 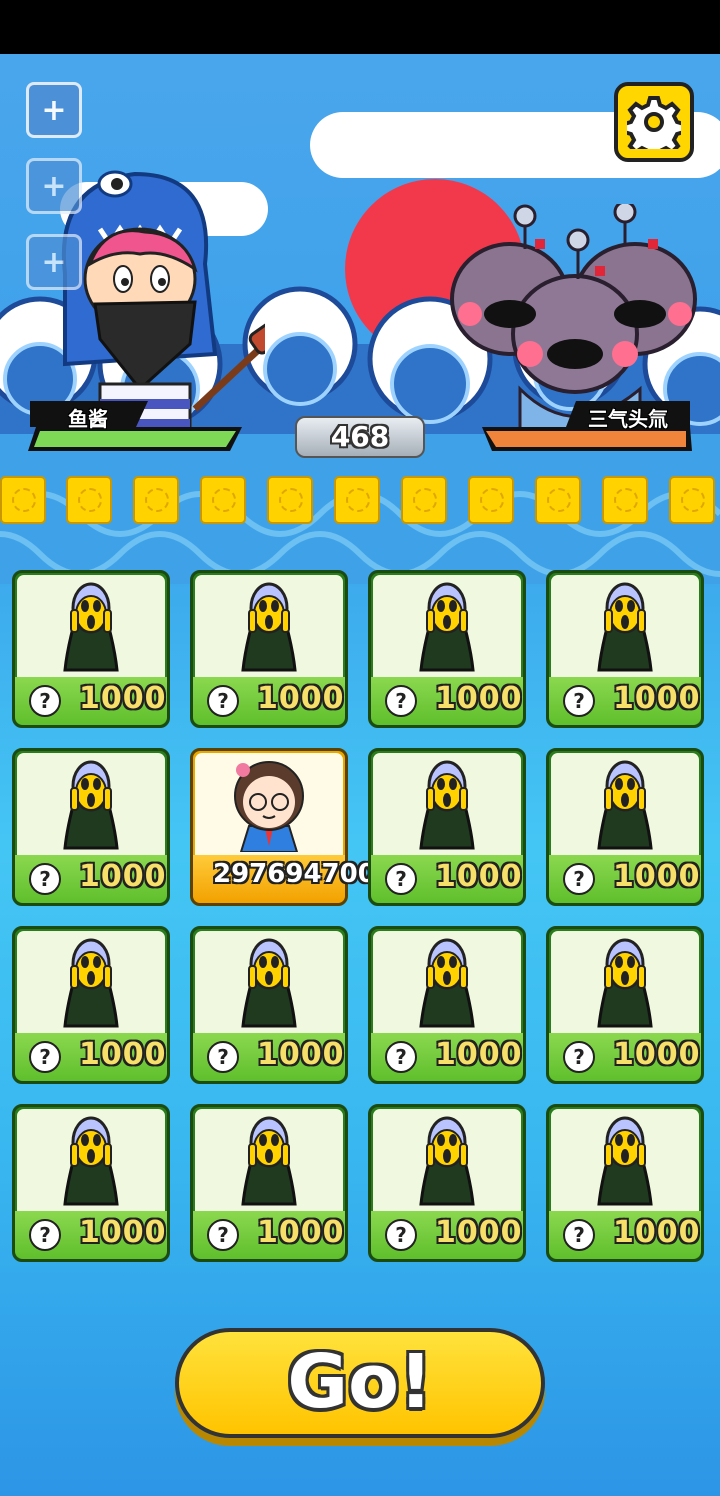 I want to click on add-button-3: +, so click(x=54, y=262).